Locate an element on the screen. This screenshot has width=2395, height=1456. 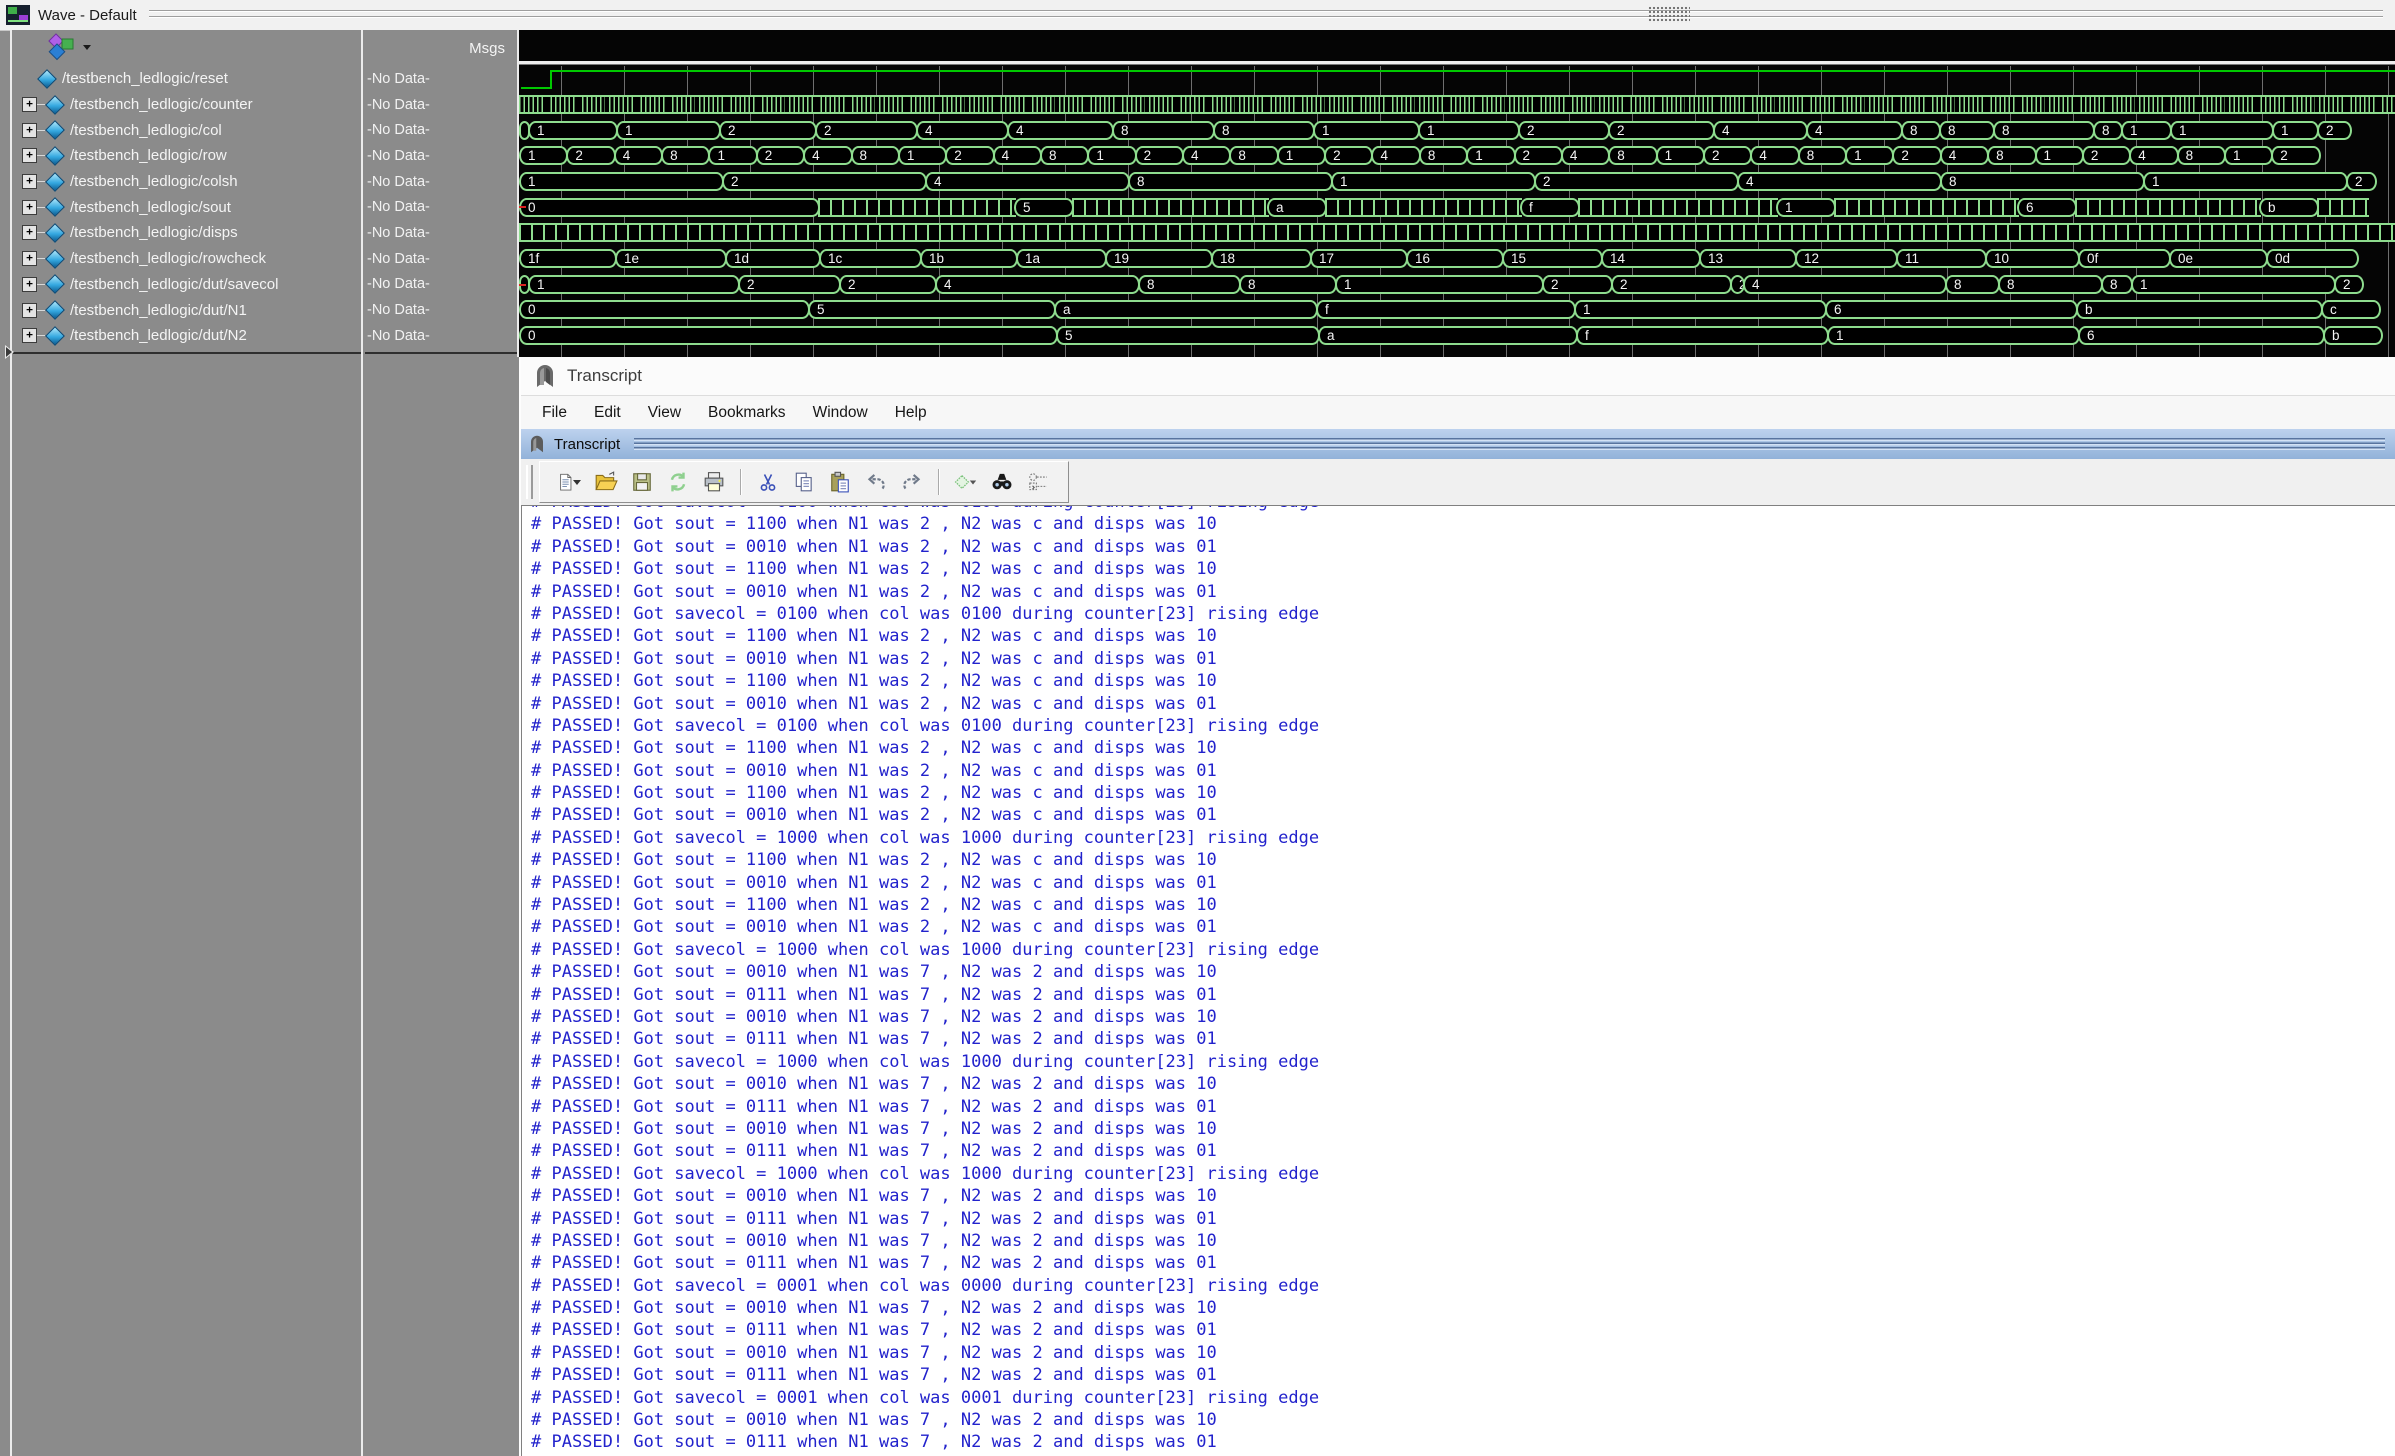
wave-lane-sout: 0 5 a f 1 6 b is located at coordinates (1457, 207).